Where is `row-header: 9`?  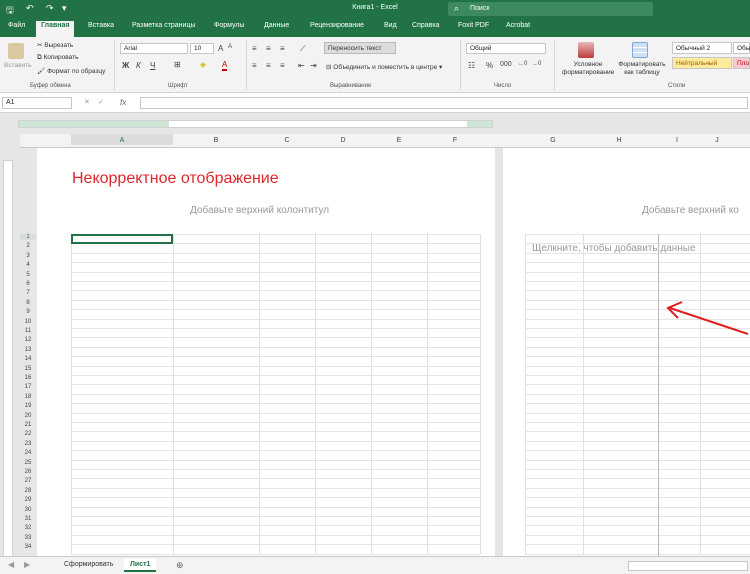 row-header: 9 is located at coordinates (28, 312).